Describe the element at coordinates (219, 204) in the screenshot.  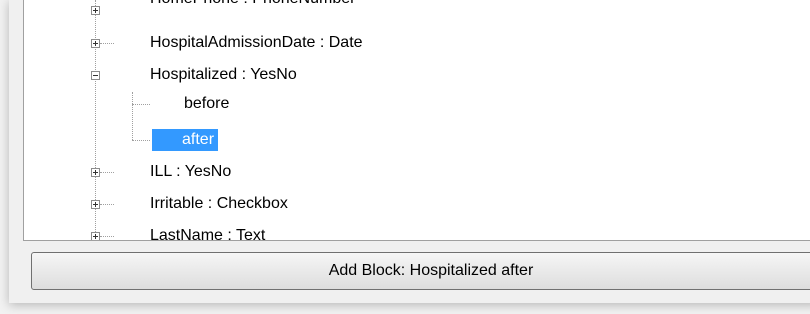
I see `tree-node-irritable: Irritable : Checkbox` at that location.